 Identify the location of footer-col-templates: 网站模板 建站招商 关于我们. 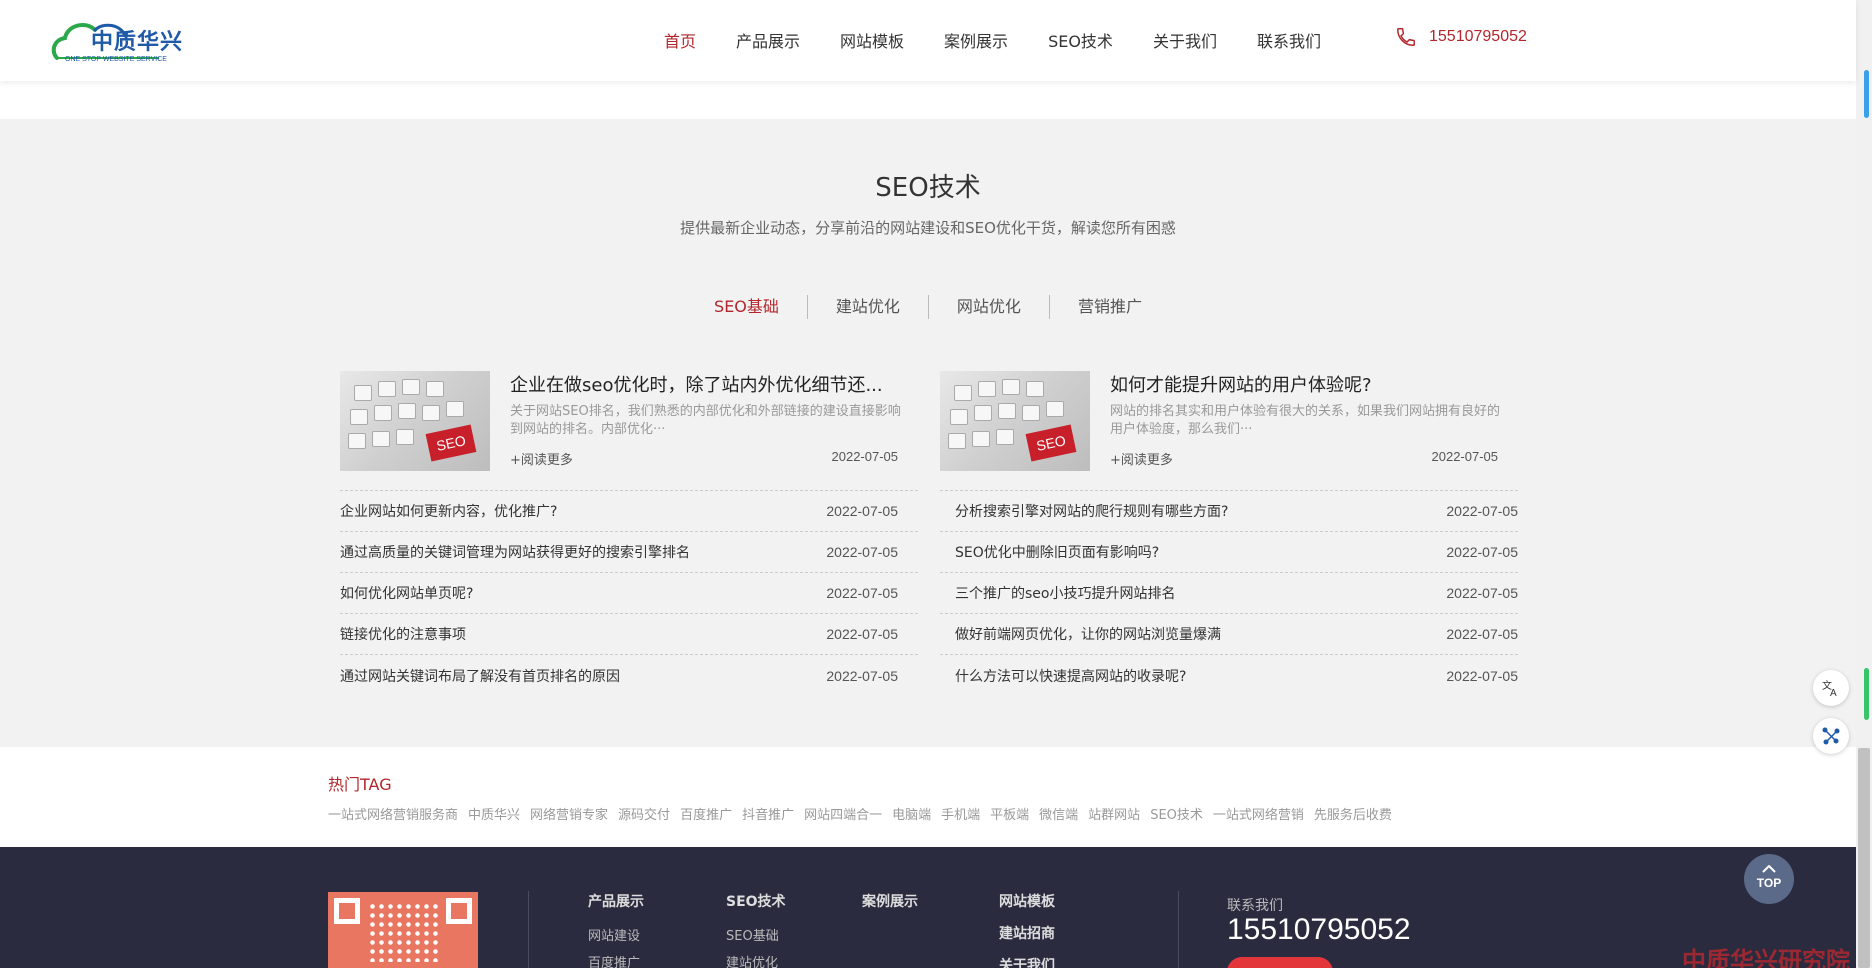
(1027, 929).